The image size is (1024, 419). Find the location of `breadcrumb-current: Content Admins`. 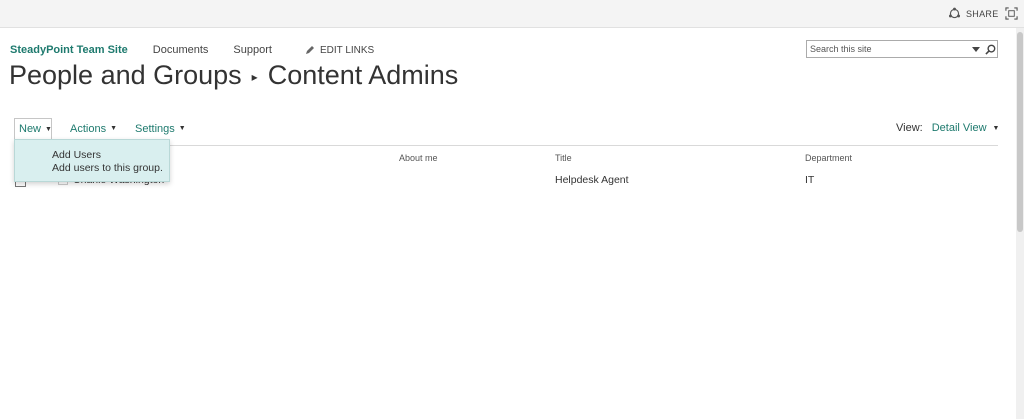

breadcrumb-current: Content Admins is located at coordinates (363, 75).